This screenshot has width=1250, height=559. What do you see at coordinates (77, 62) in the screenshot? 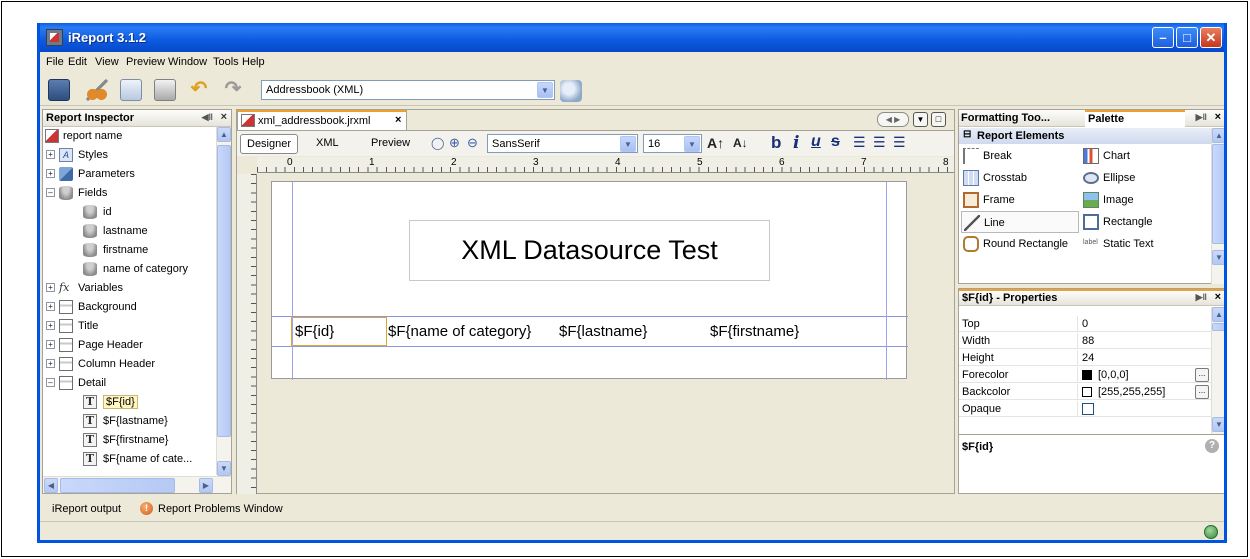
I see `menu-edit: Edit` at bounding box center [77, 62].